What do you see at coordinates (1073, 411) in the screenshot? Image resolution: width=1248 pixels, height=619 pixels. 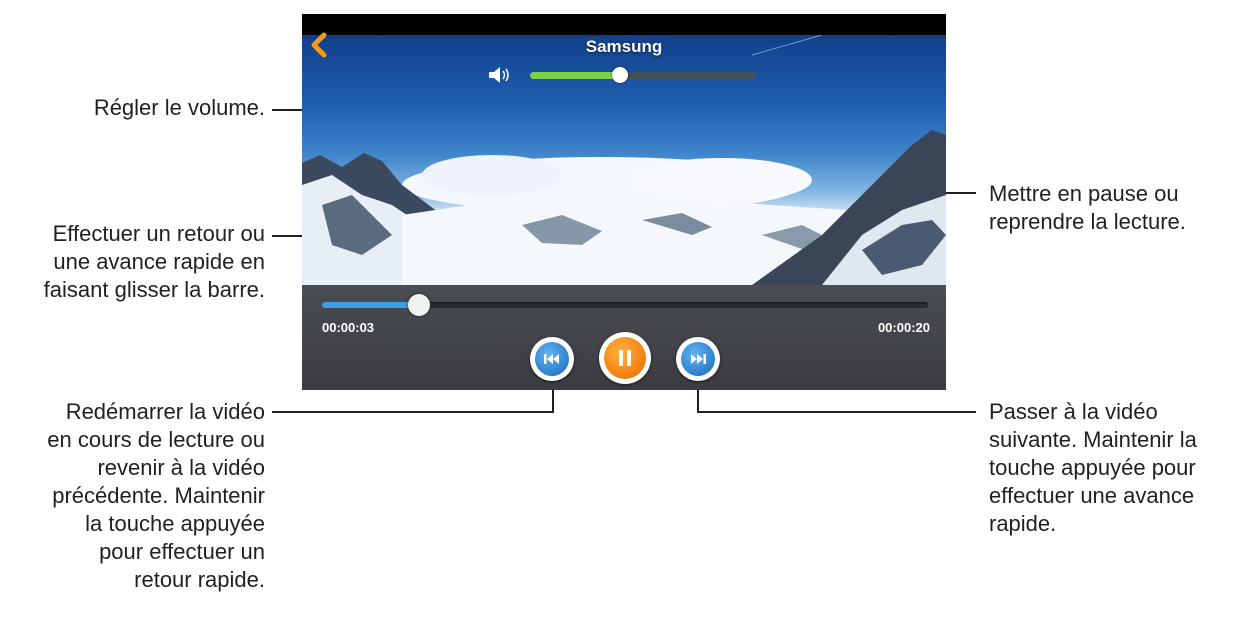 I see `next-callout-line-1: Passer à la vidéo` at bounding box center [1073, 411].